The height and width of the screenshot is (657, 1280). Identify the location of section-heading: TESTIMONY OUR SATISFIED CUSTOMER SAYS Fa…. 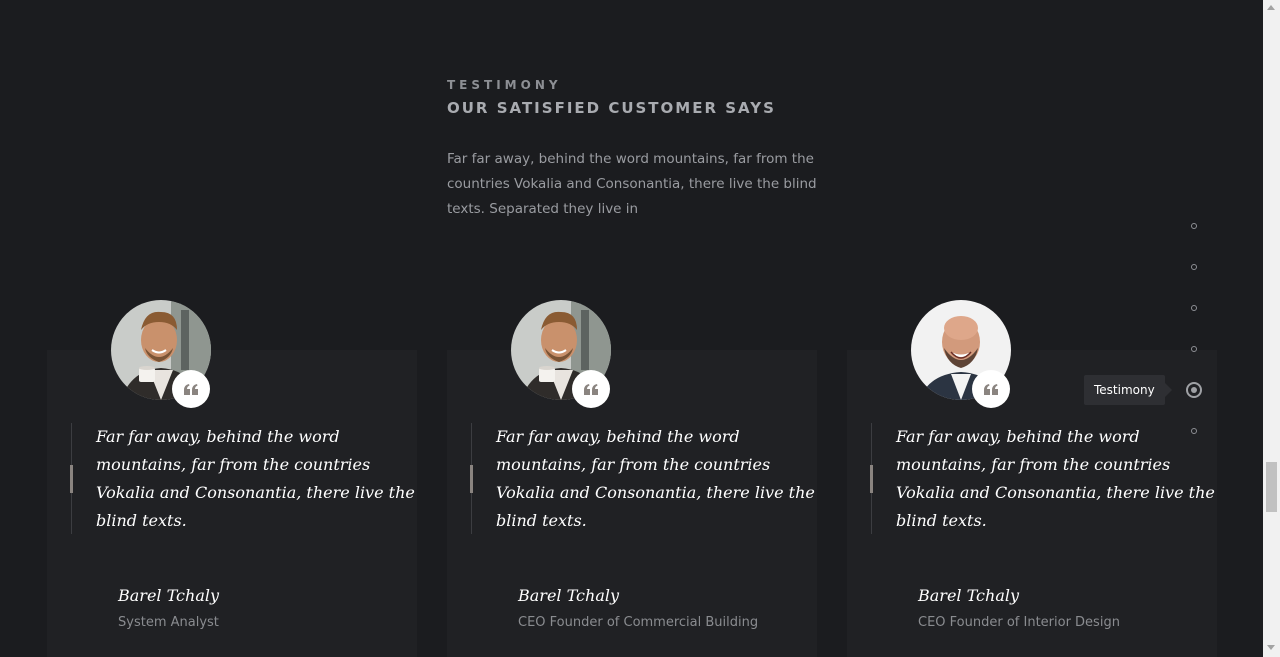
(637, 150).